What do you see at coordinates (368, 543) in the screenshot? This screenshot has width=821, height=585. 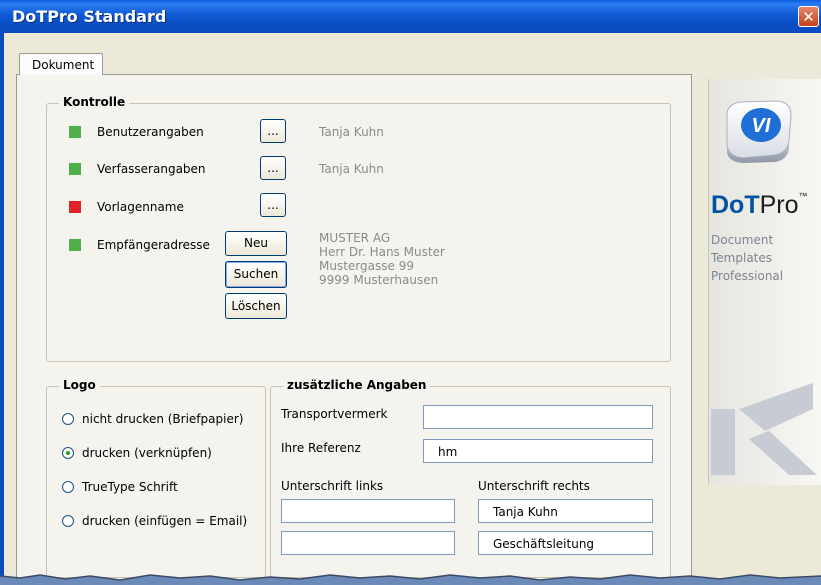 I see `sig-left-line2-field` at bounding box center [368, 543].